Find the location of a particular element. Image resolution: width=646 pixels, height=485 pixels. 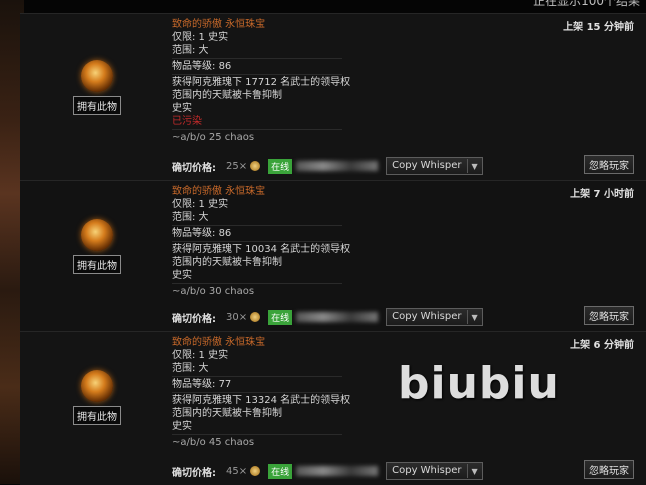

price-bar: 确切价格: 25× 在线 Copy Whisper ▼ is located at coordinates (327, 166).